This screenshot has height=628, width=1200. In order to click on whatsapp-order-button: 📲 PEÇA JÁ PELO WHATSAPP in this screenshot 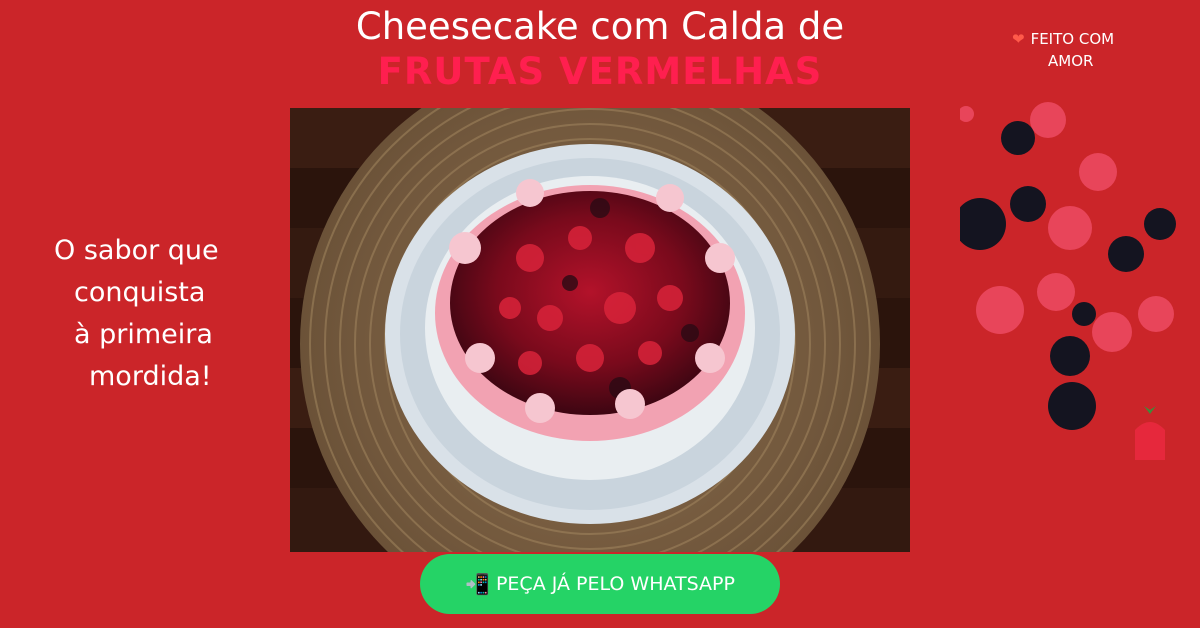, I will do `click(600, 584)`.